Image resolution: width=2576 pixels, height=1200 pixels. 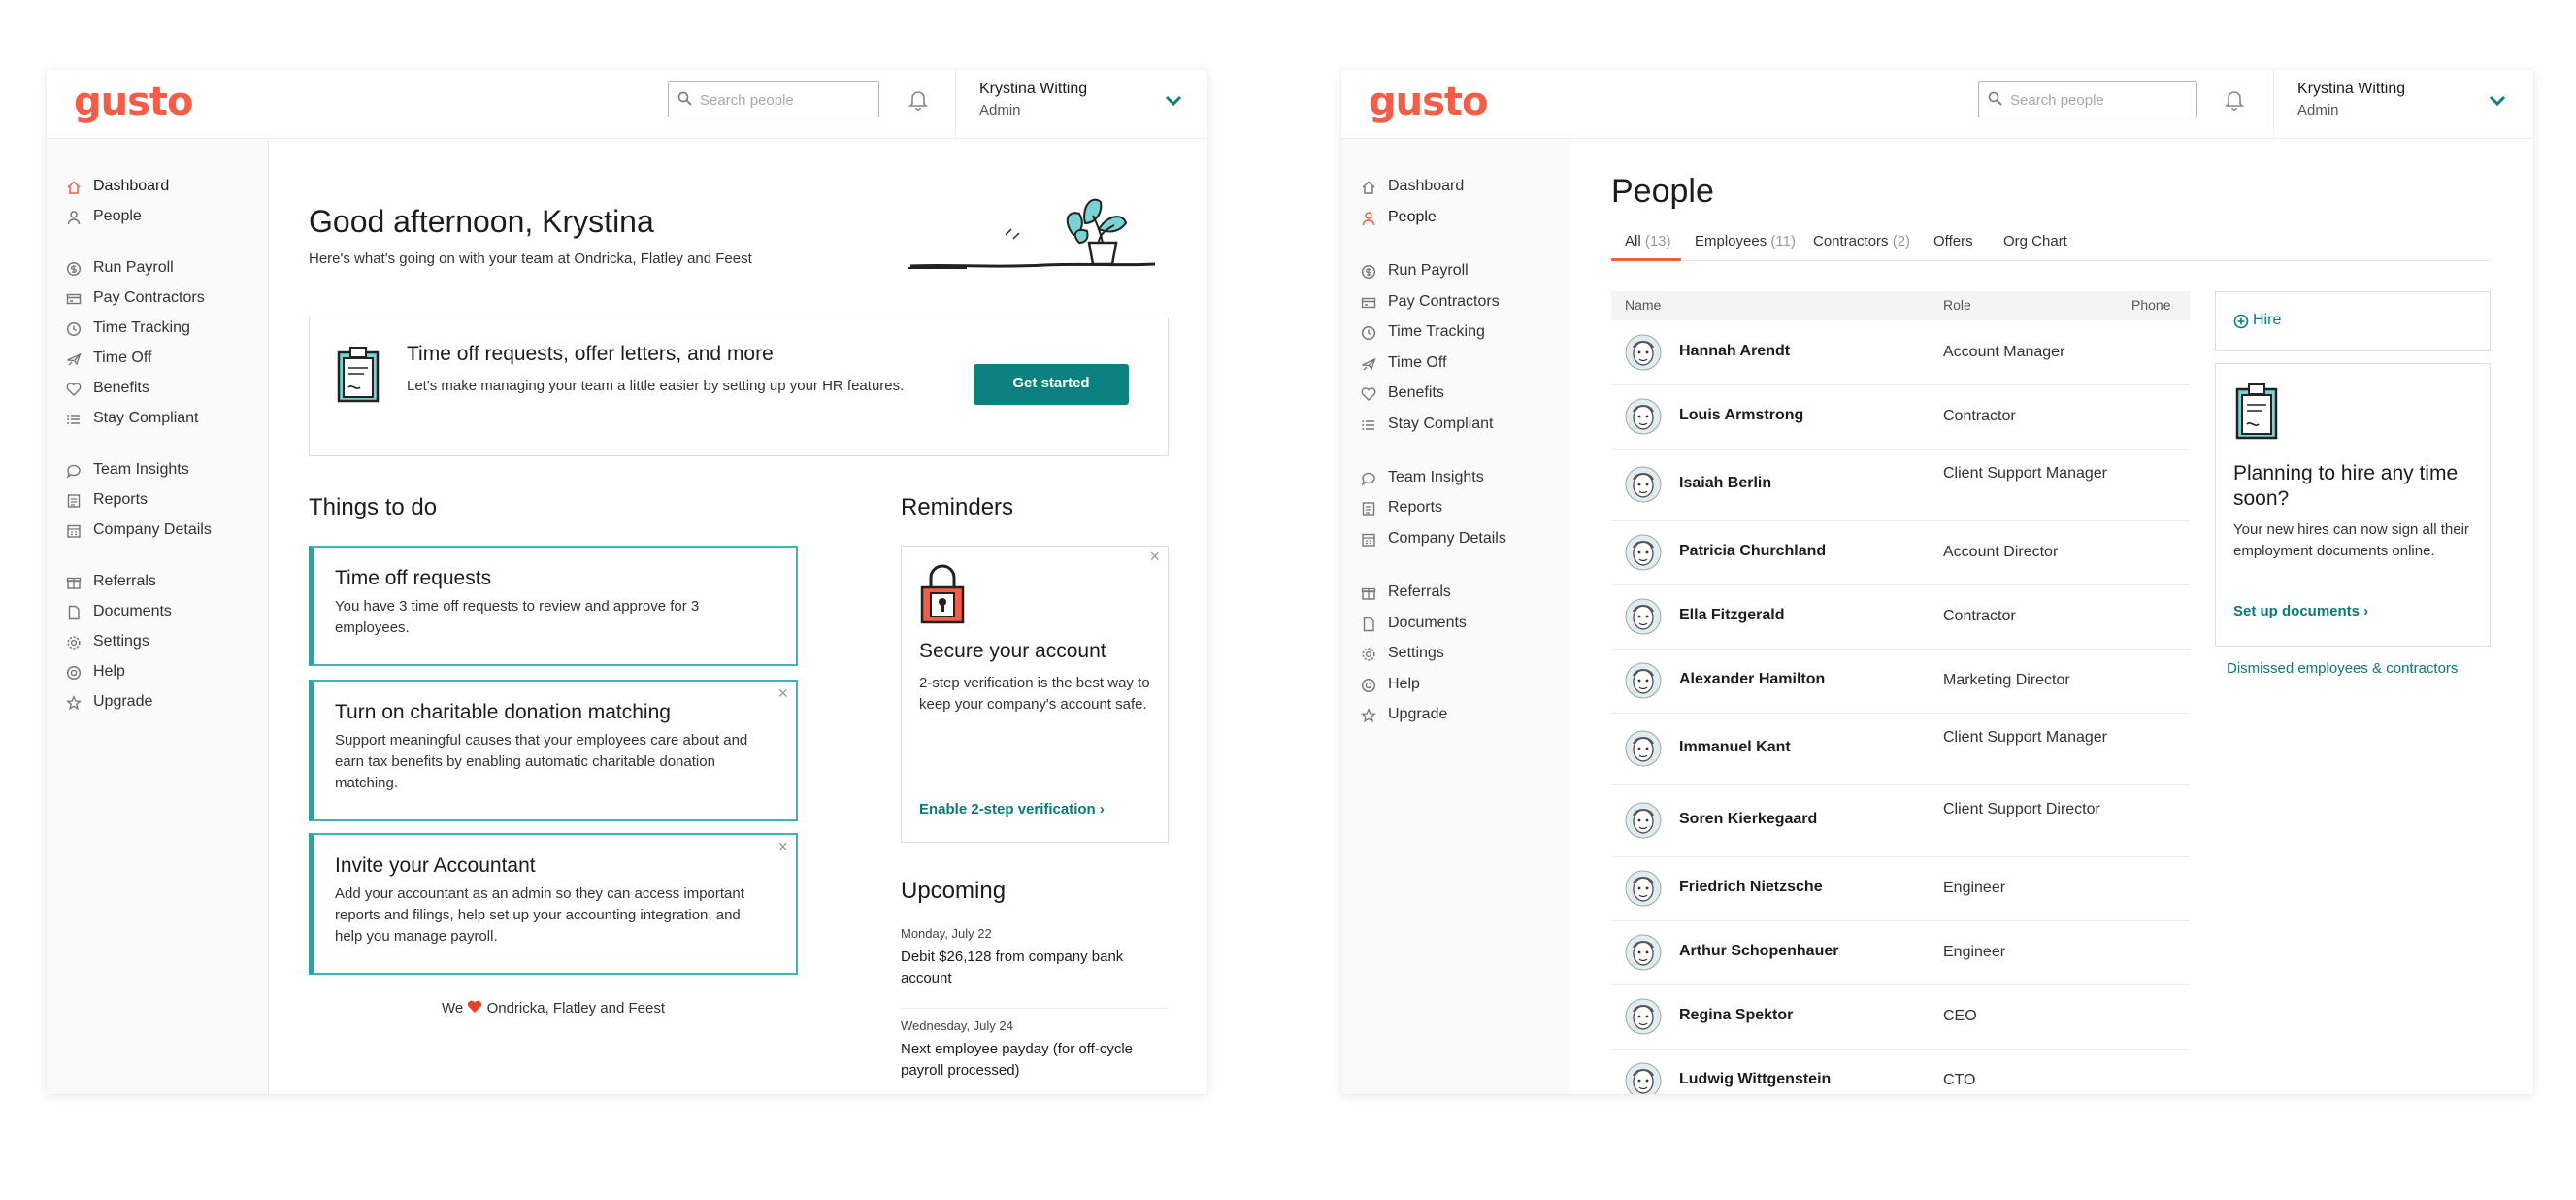 I want to click on tab-label: All, so click(x=1633, y=241).